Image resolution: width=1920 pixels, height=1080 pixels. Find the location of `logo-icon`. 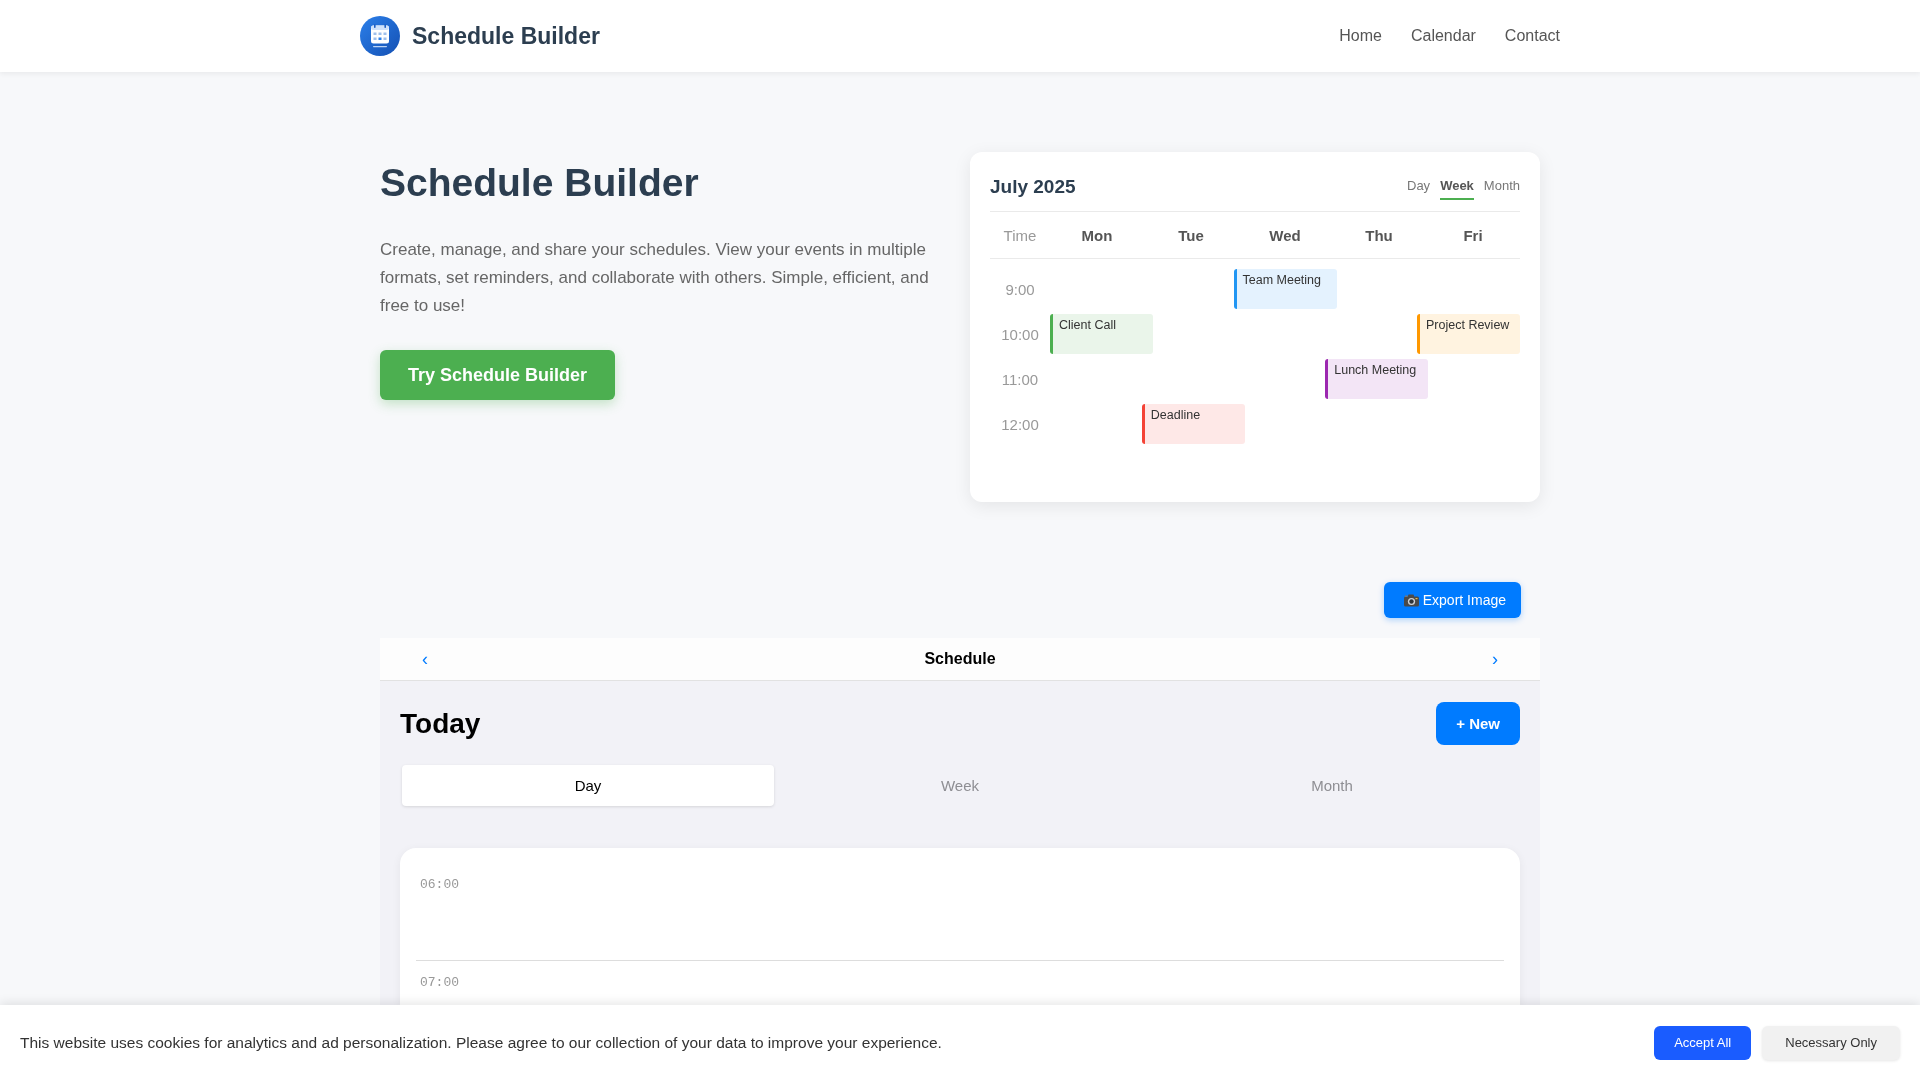

logo-icon is located at coordinates (380, 36).